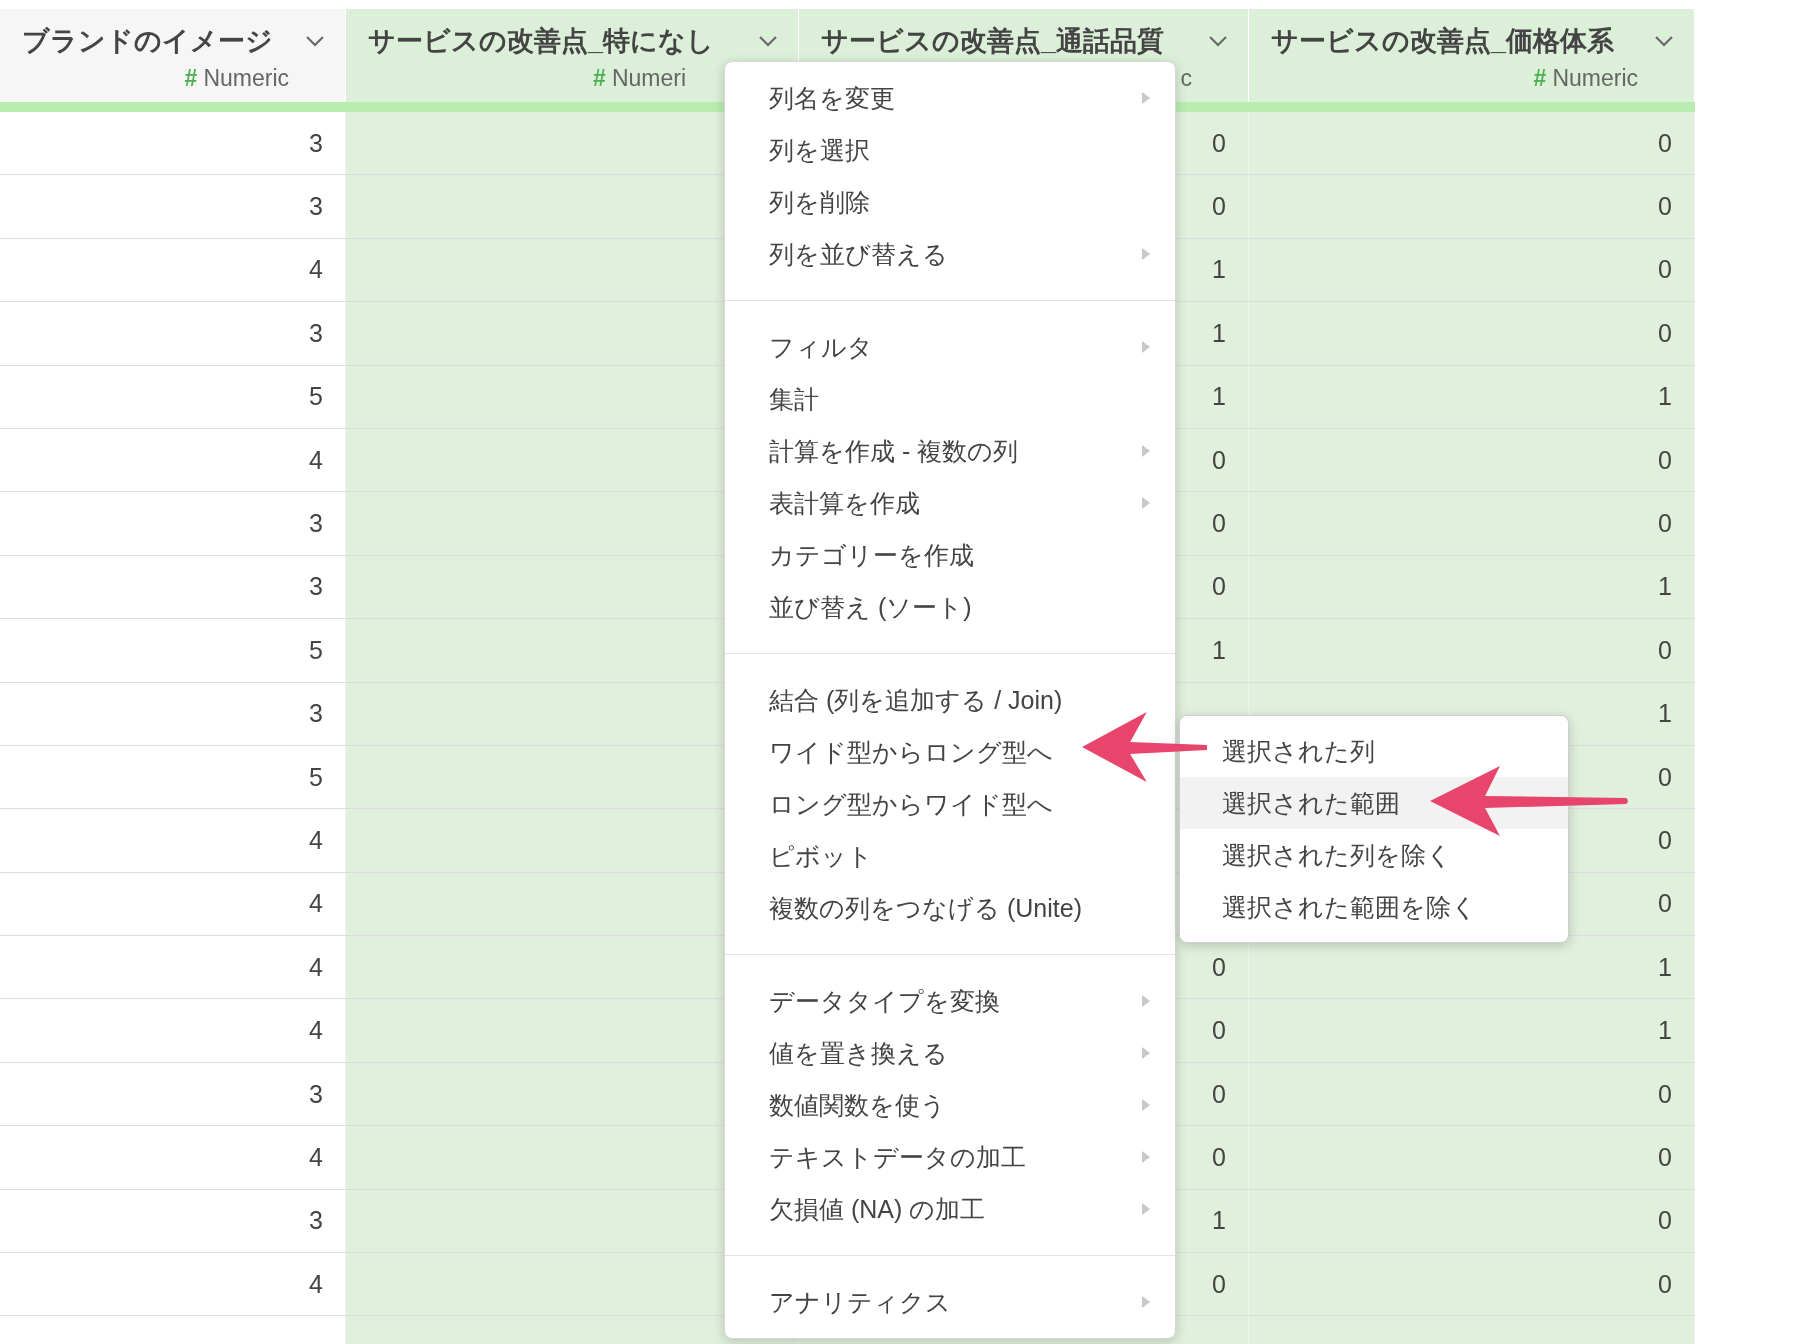 The image size is (1812, 1344). What do you see at coordinates (950, 804) in the screenshot?
I see `menu-item: ロング型からワイド型へ` at bounding box center [950, 804].